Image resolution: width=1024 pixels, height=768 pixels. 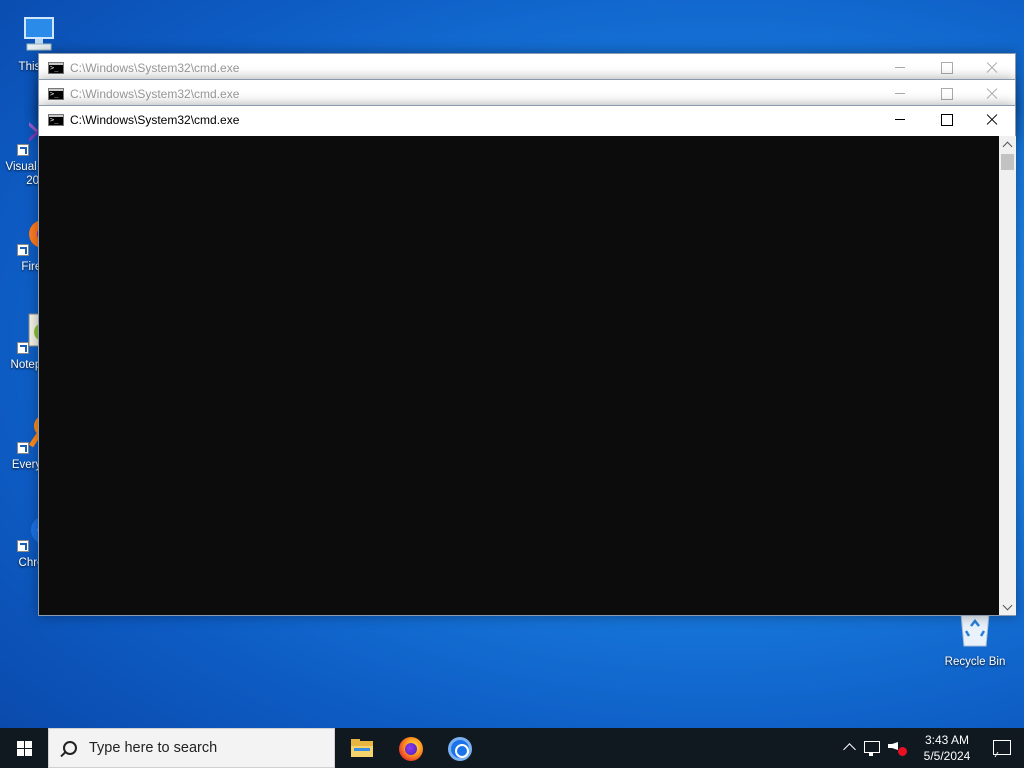 I want to click on file-explorer-icon, so click(x=362, y=748).